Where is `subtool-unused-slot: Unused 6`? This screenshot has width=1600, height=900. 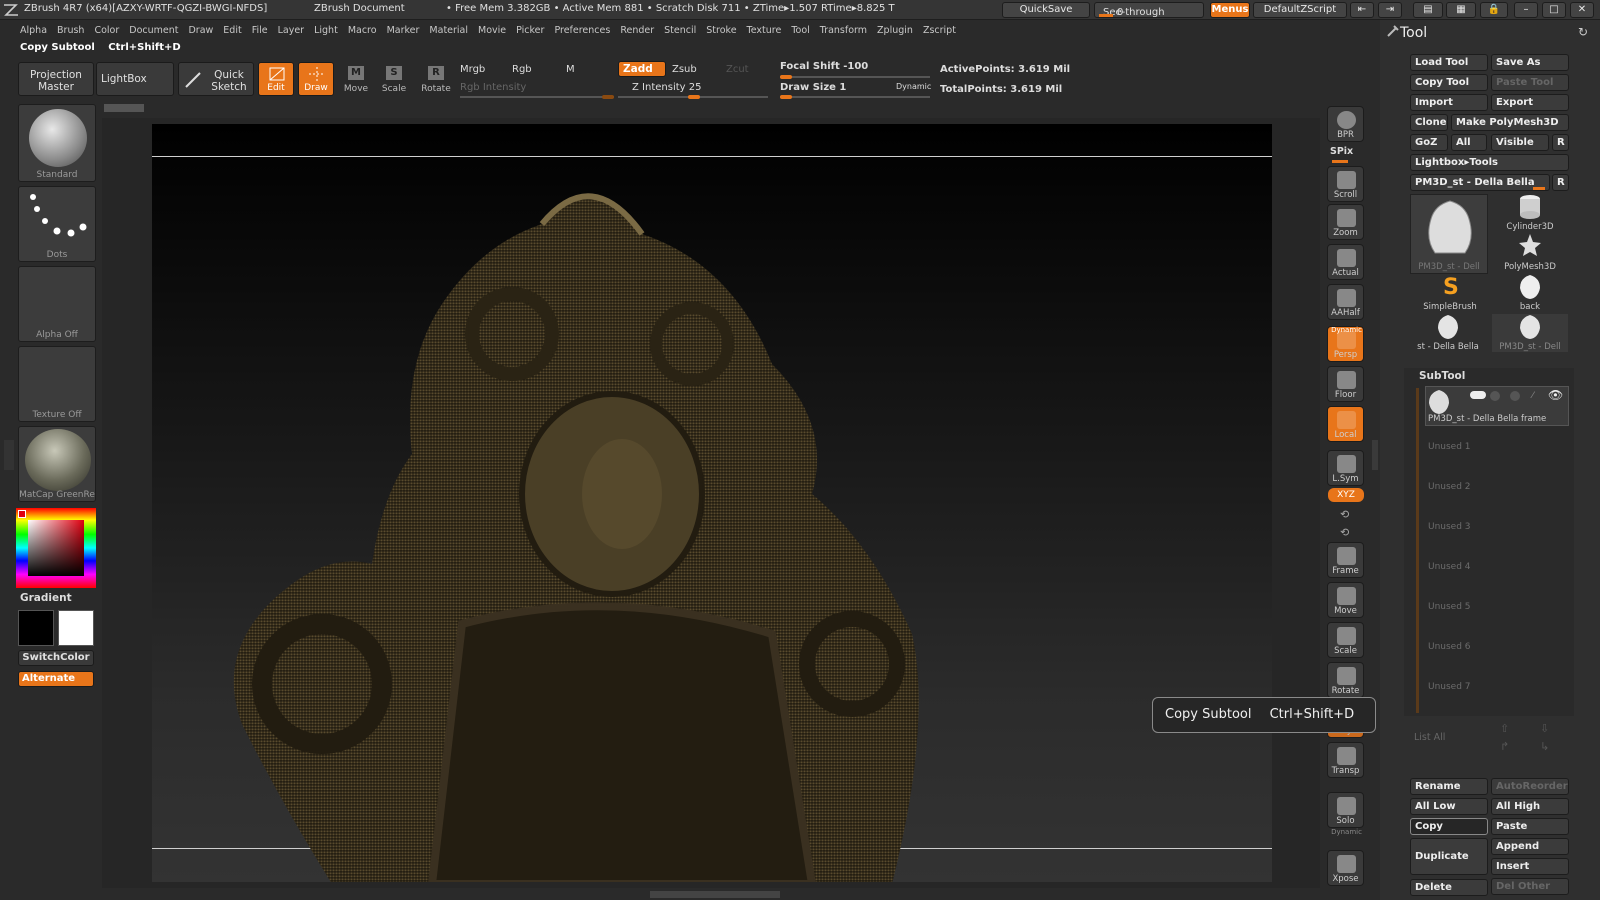
subtool-unused-slot: Unused 6 is located at coordinates (1449, 647).